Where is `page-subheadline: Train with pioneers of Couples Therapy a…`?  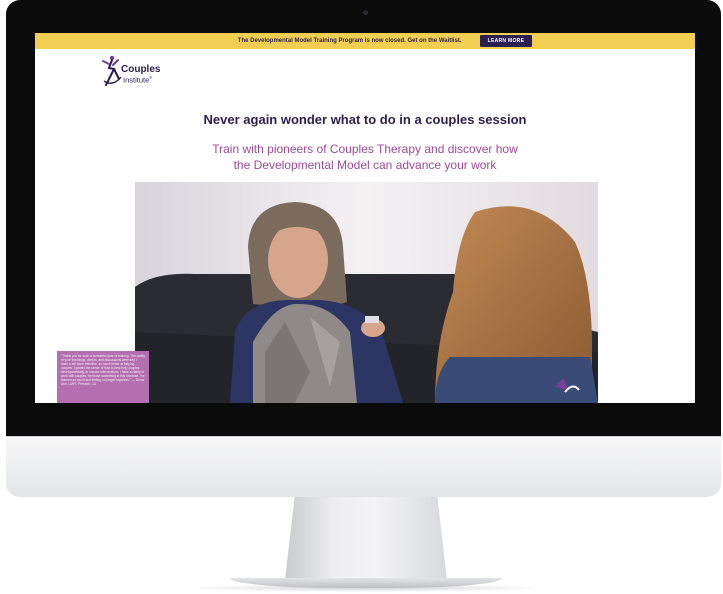
page-subheadline: Train with pioneers of Couples Therapy a… is located at coordinates (365, 157).